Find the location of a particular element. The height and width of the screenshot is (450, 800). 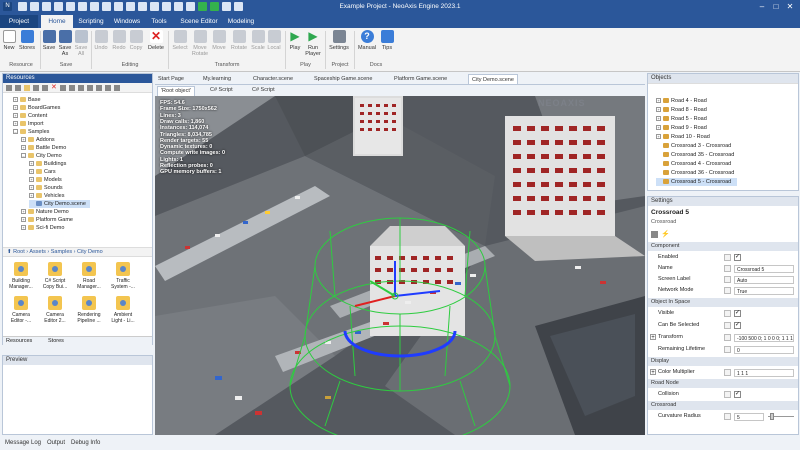

tab-resources: Resources is located at coordinates (19, 341).